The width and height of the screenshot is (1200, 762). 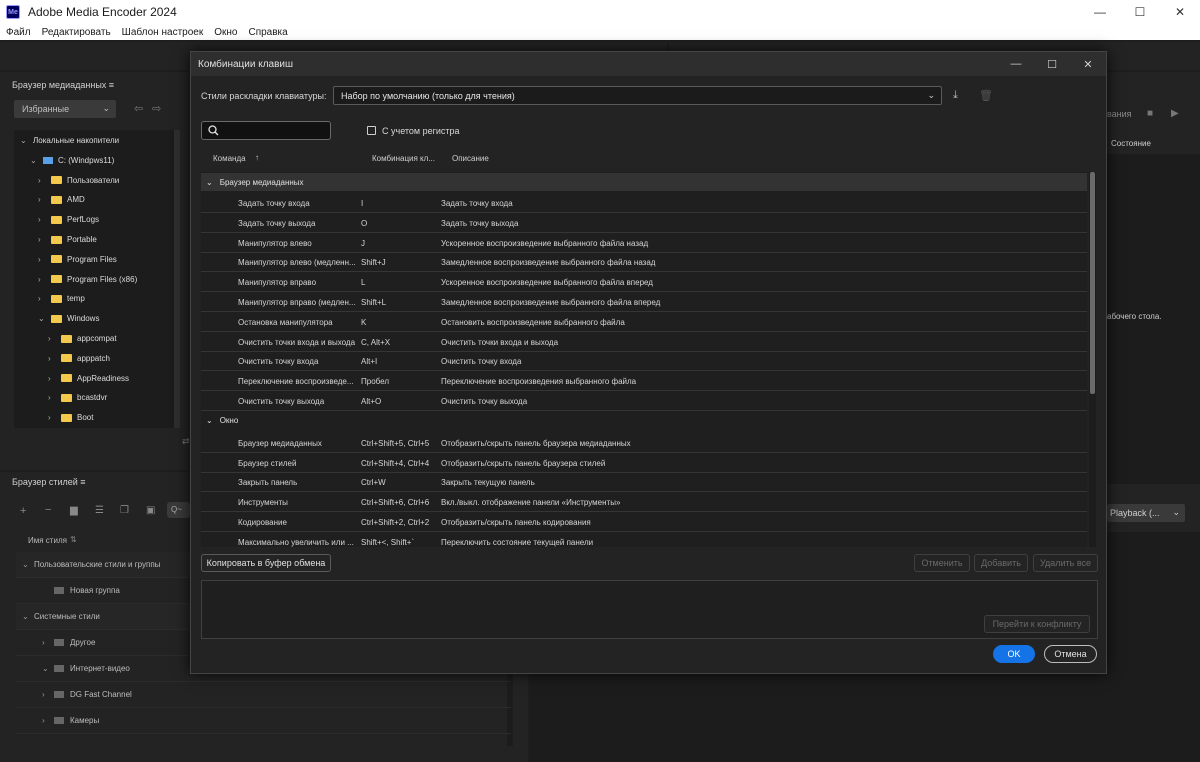 I want to click on shortcut-row: Задать точку выхода O Задать точку выхода, so click(x=644, y=223).